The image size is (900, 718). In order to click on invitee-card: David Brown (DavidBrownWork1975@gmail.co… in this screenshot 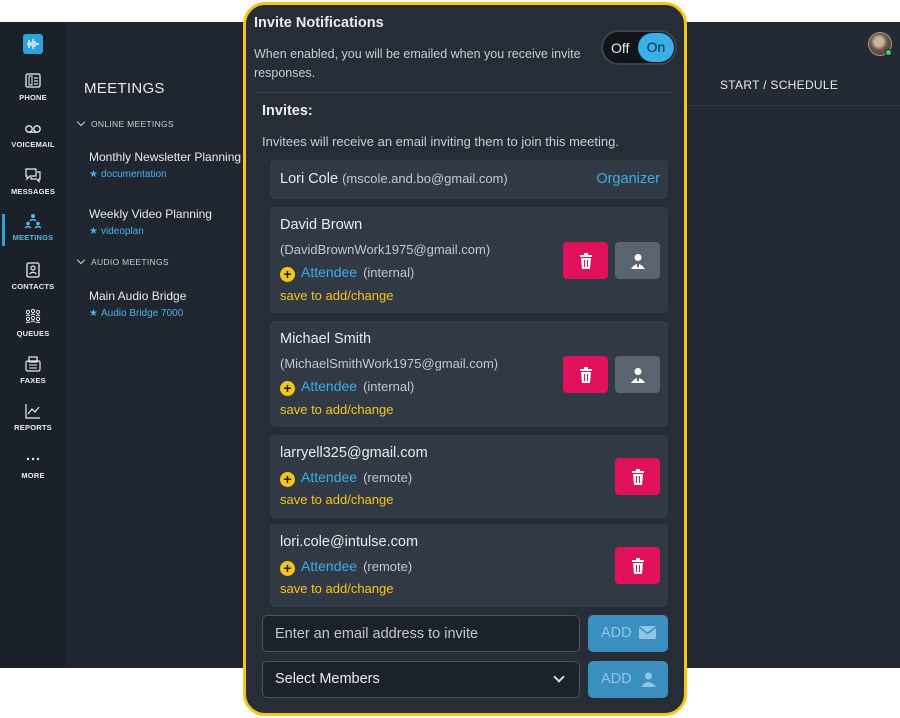, I will do `click(469, 260)`.